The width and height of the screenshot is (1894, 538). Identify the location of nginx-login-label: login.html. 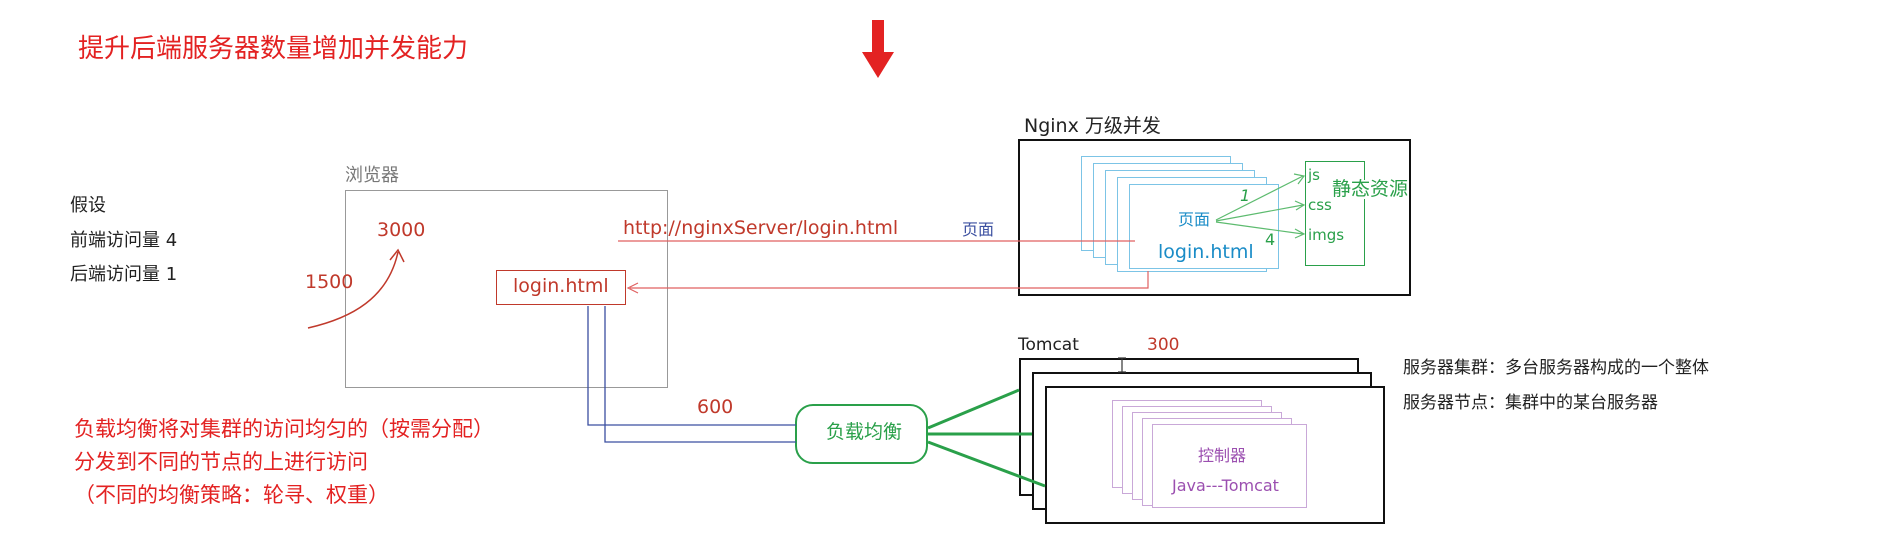
(1206, 252).